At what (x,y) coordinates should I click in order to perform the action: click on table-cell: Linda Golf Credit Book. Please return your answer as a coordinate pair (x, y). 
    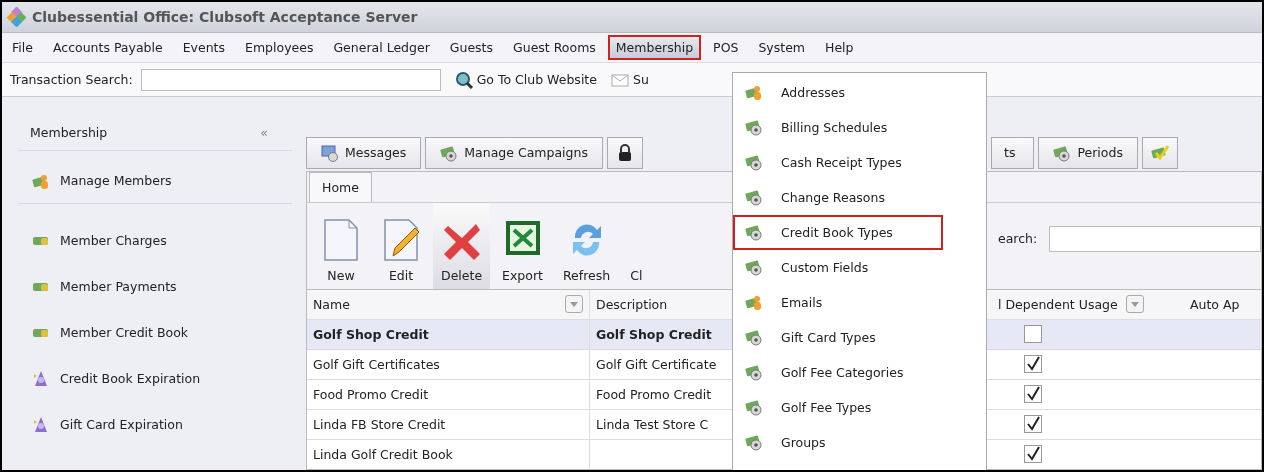
    Looking at the image, I should click on (383, 454).